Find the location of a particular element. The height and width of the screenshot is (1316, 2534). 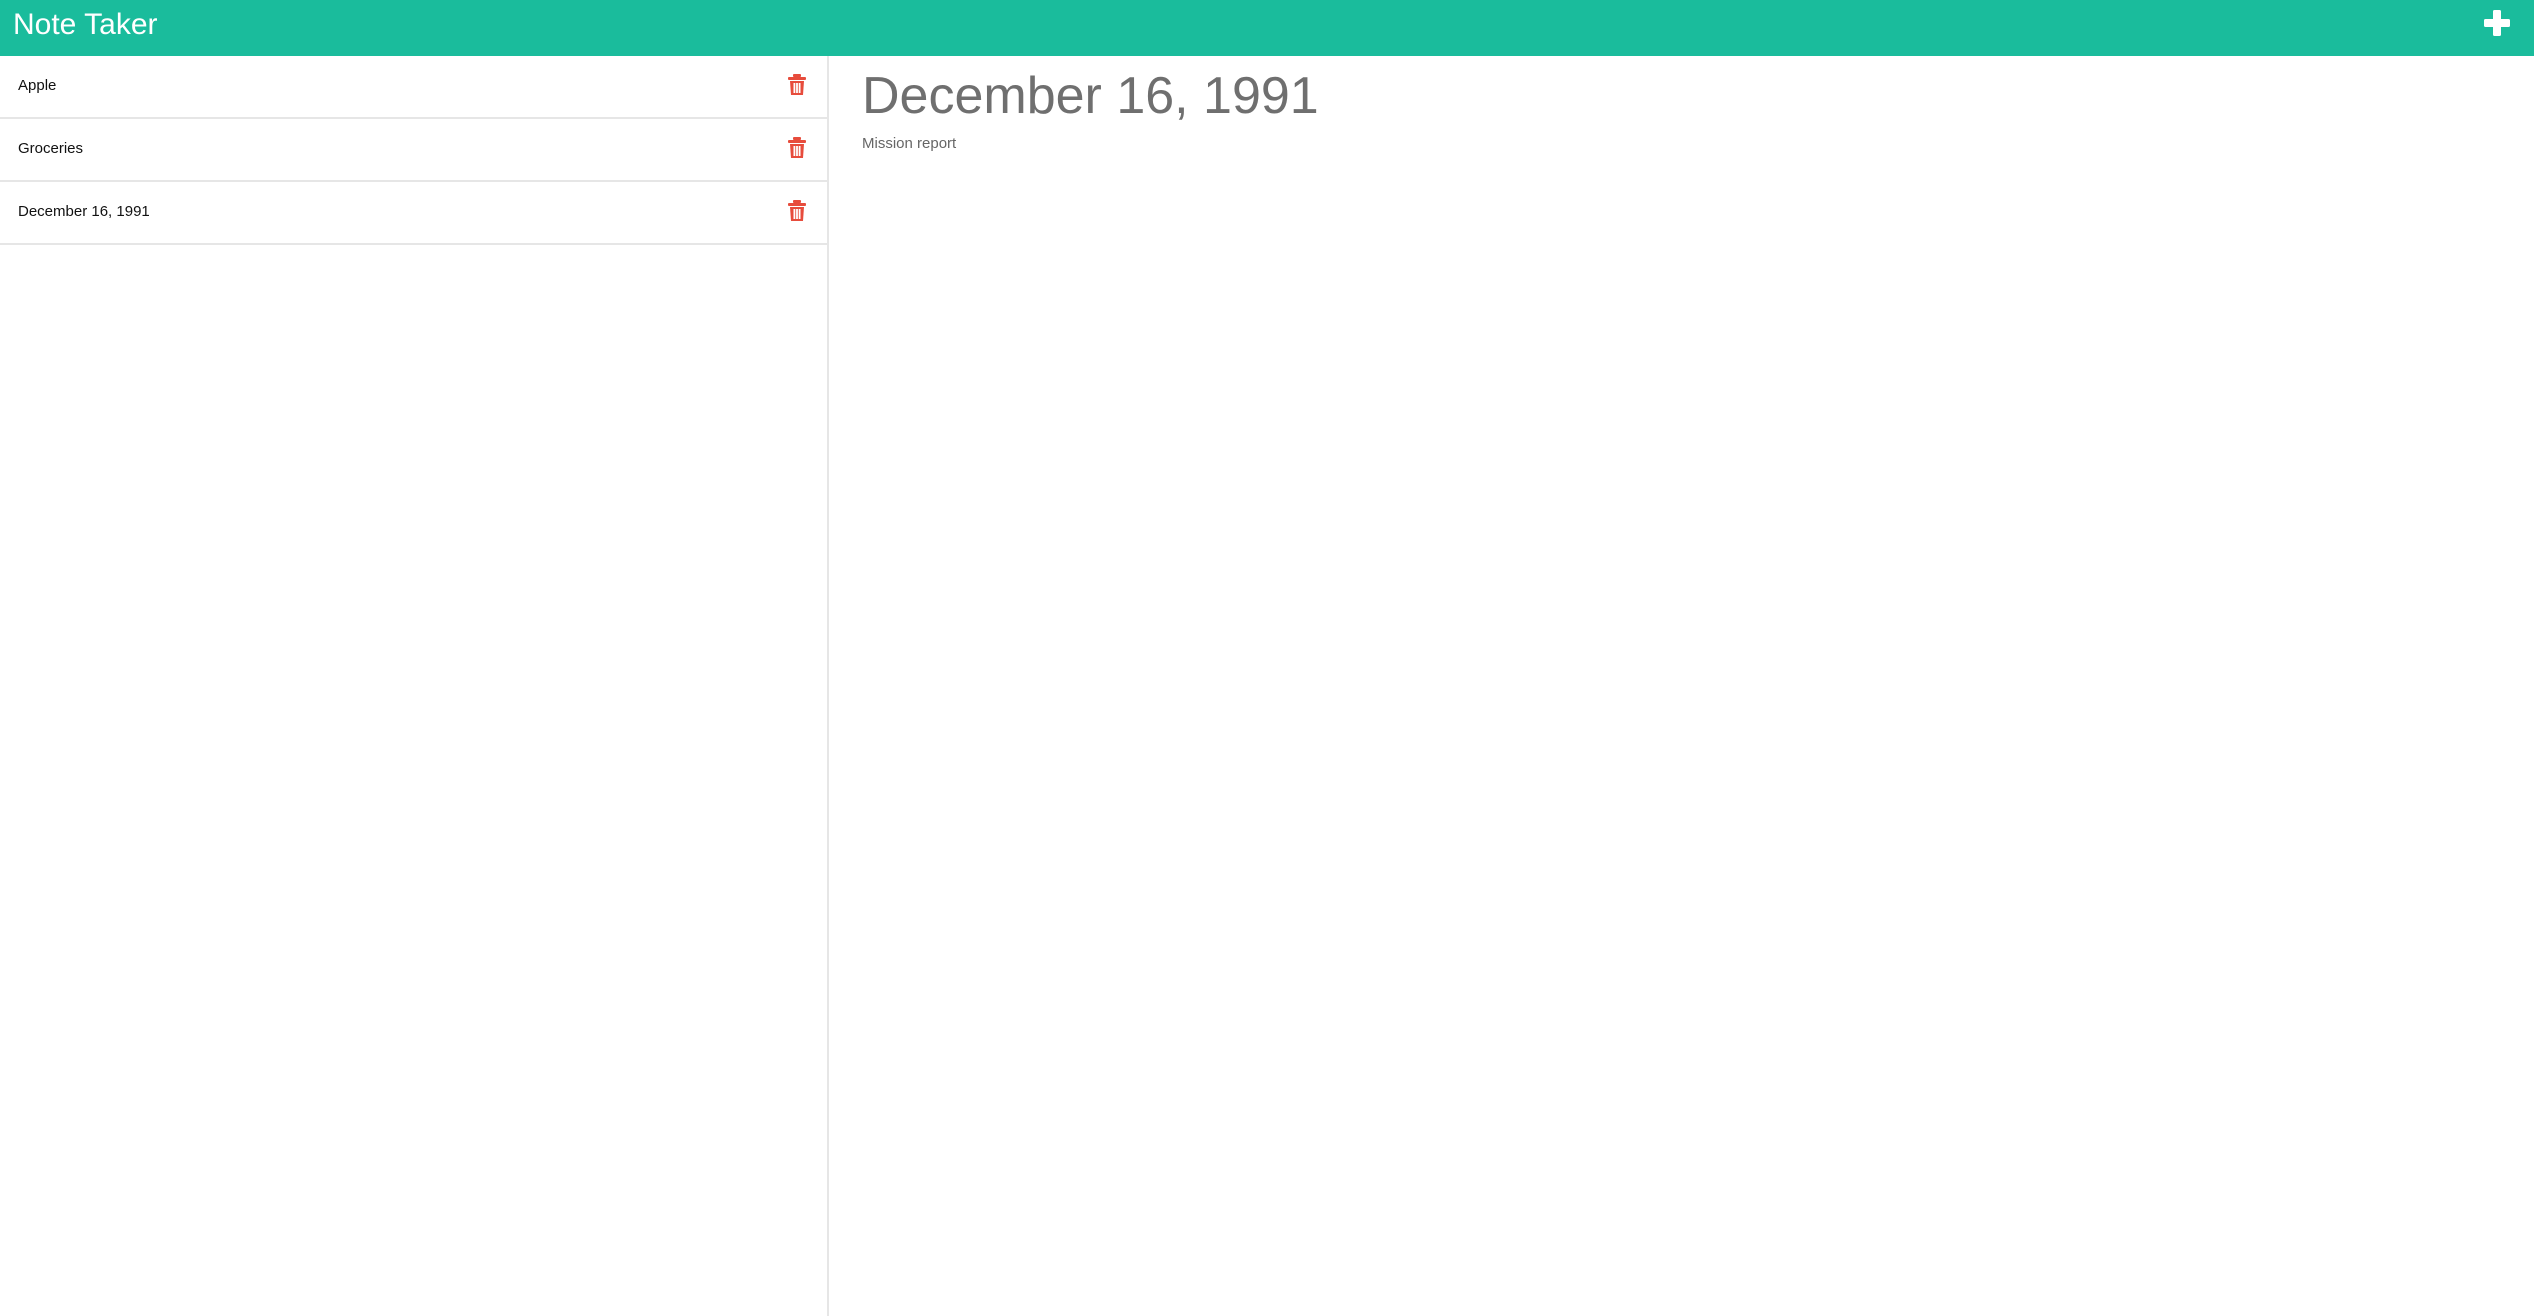

note-list-item-title: Groceries is located at coordinates (51, 148).